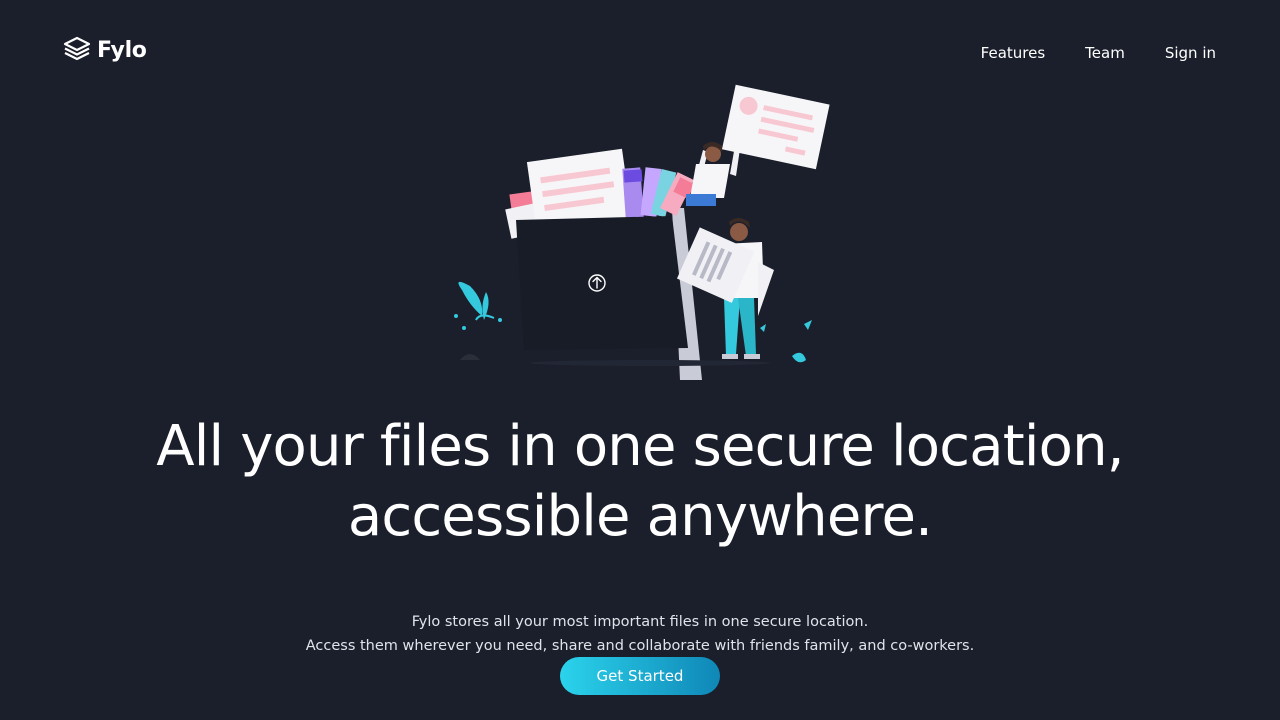 This screenshot has height=720, width=1280. Describe the element at coordinates (122, 50) in the screenshot. I see `brand-name: Fylo` at that location.